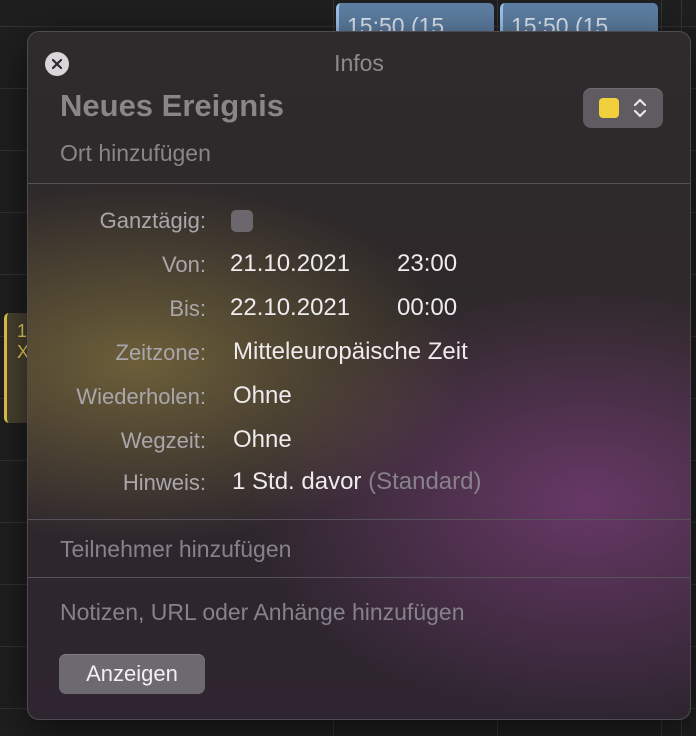 The image size is (696, 736). Describe the element at coordinates (262, 440) in the screenshot. I see `travel-time-value: Ohne` at that location.